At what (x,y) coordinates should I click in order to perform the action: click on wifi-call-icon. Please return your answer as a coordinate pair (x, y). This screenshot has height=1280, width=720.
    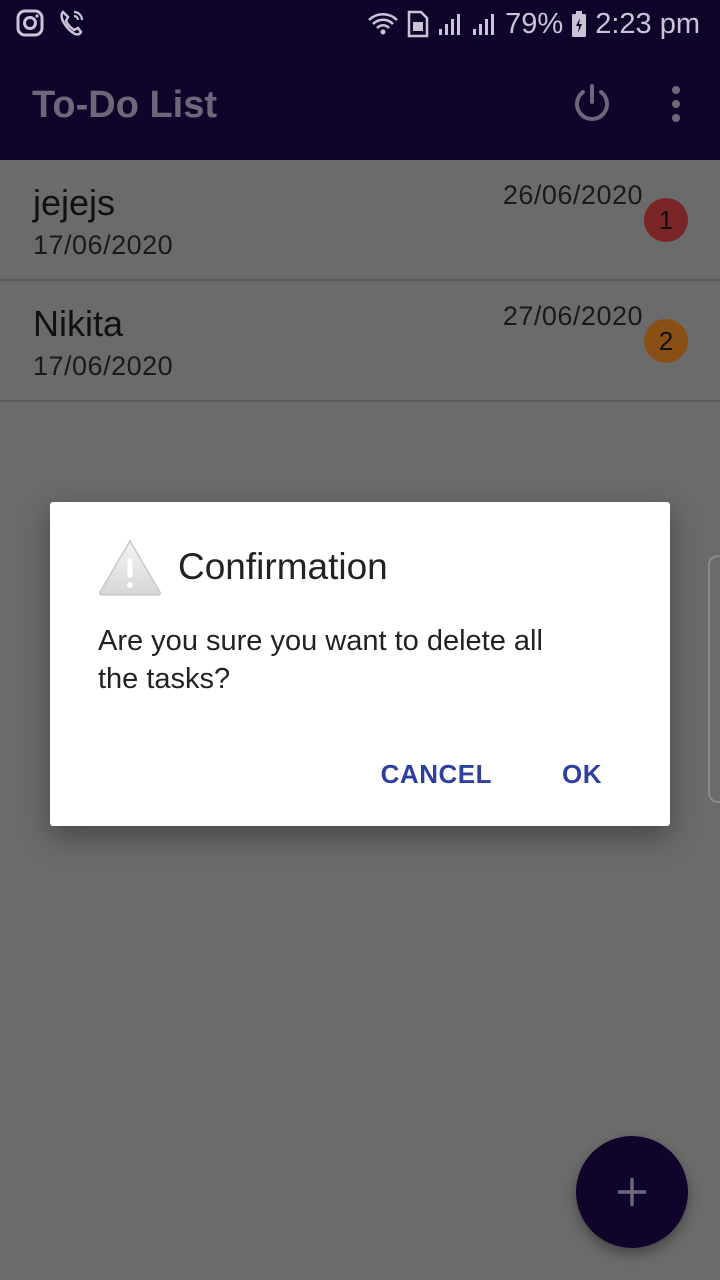
    Looking at the image, I should click on (72, 23).